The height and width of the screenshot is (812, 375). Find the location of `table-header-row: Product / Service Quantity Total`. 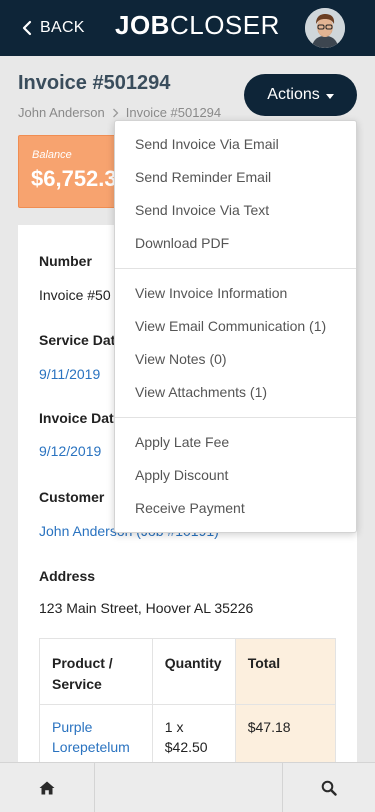

table-header-row: Product / Service Quantity Total is located at coordinates (188, 671).